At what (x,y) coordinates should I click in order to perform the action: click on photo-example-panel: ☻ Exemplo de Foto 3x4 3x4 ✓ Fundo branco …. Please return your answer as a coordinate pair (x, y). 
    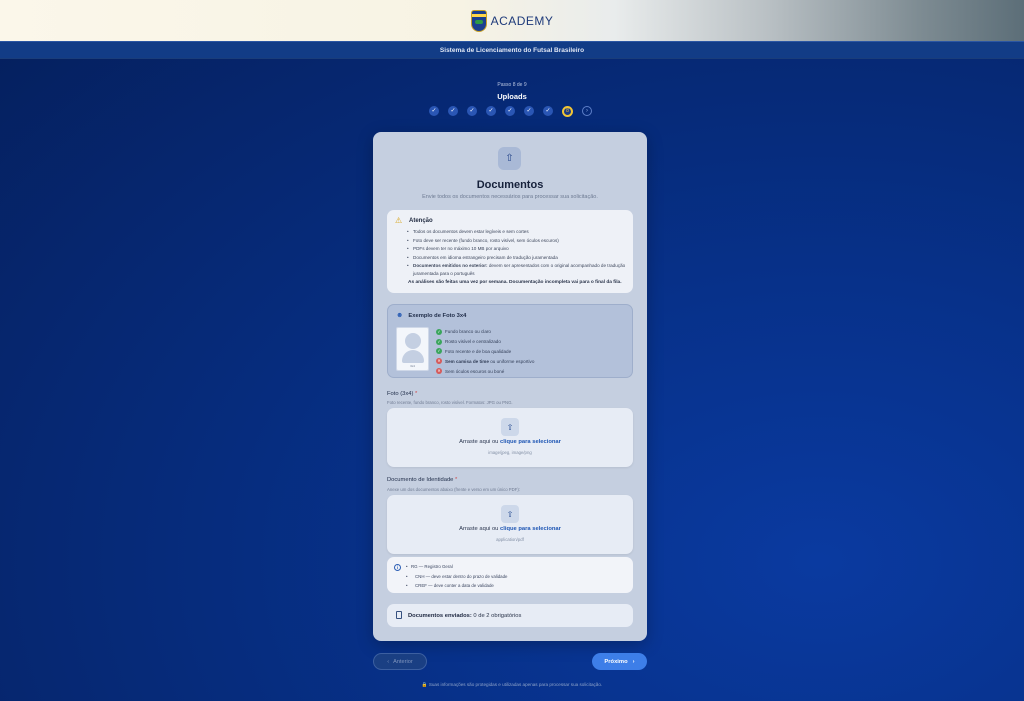
    Looking at the image, I should click on (510, 341).